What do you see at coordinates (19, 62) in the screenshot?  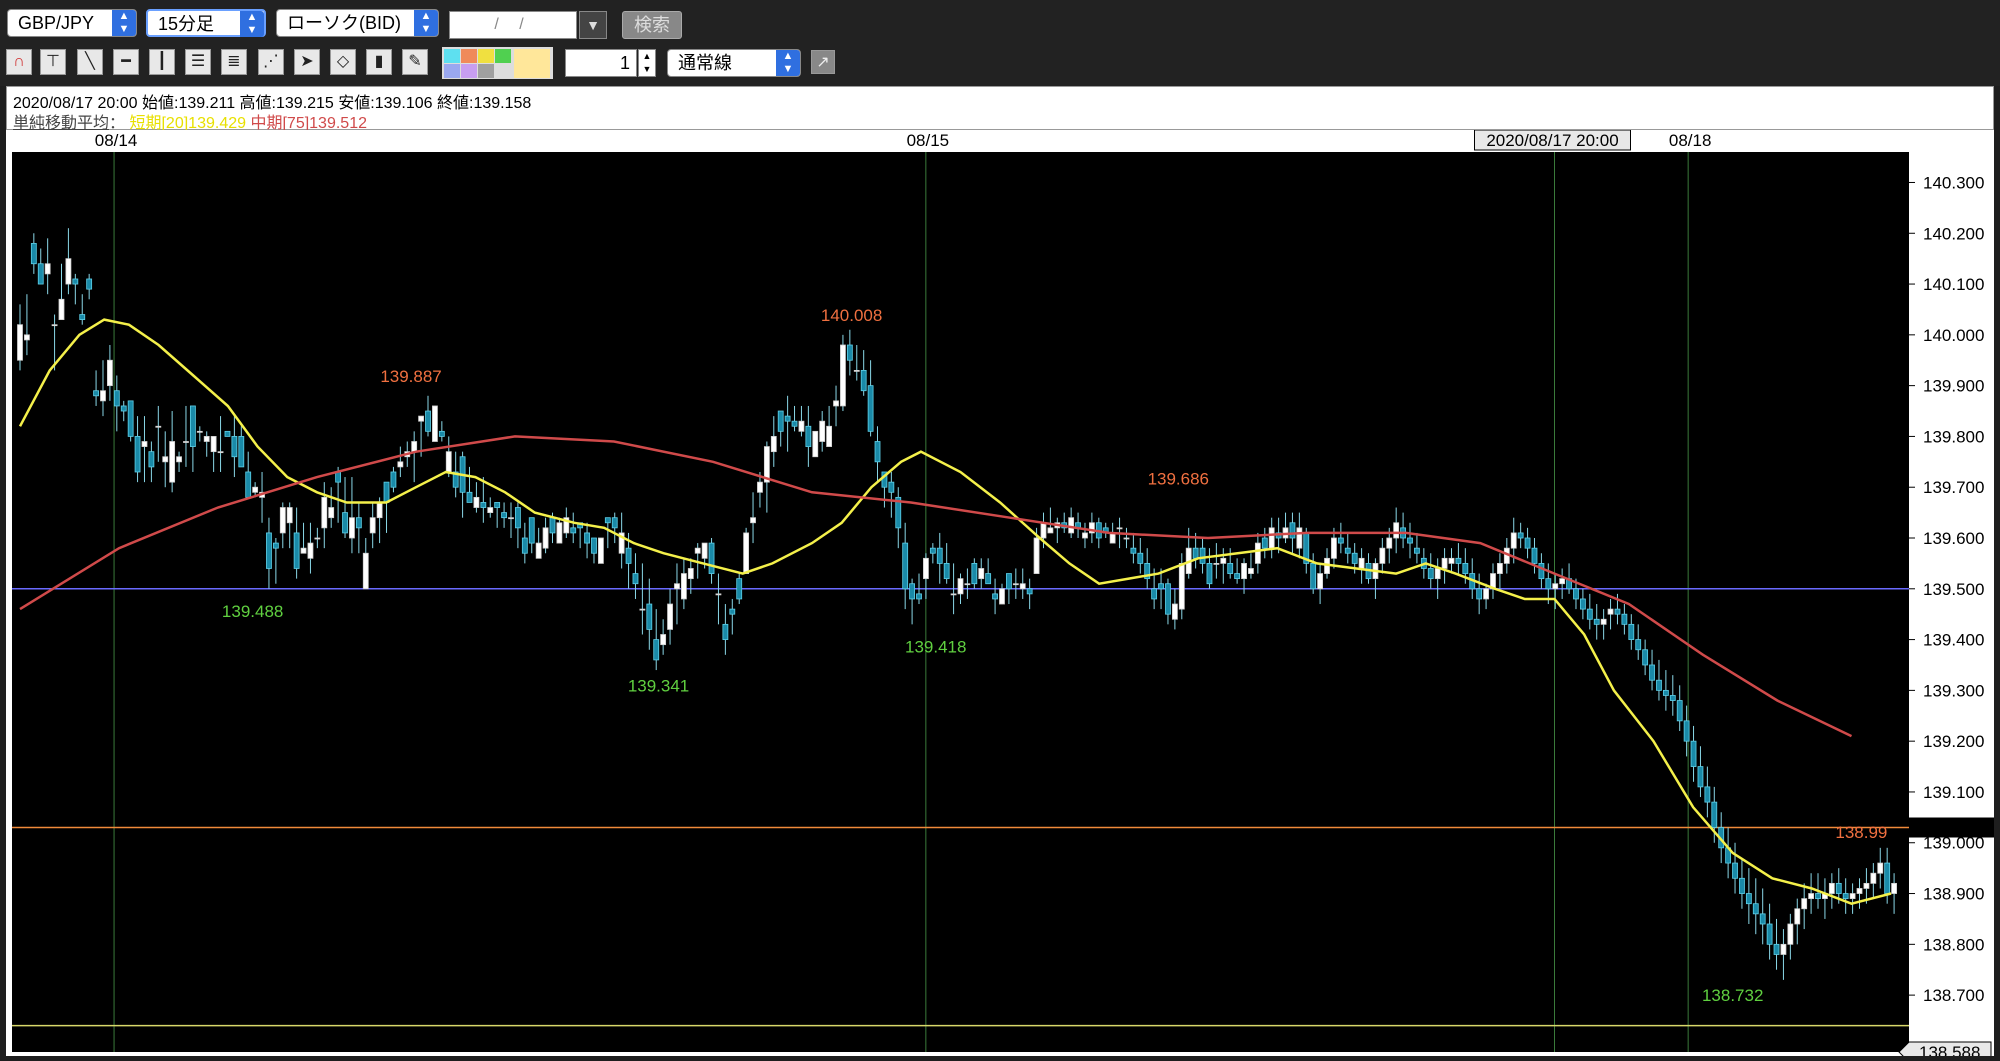 I see `magnet-icon: ∩` at bounding box center [19, 62].